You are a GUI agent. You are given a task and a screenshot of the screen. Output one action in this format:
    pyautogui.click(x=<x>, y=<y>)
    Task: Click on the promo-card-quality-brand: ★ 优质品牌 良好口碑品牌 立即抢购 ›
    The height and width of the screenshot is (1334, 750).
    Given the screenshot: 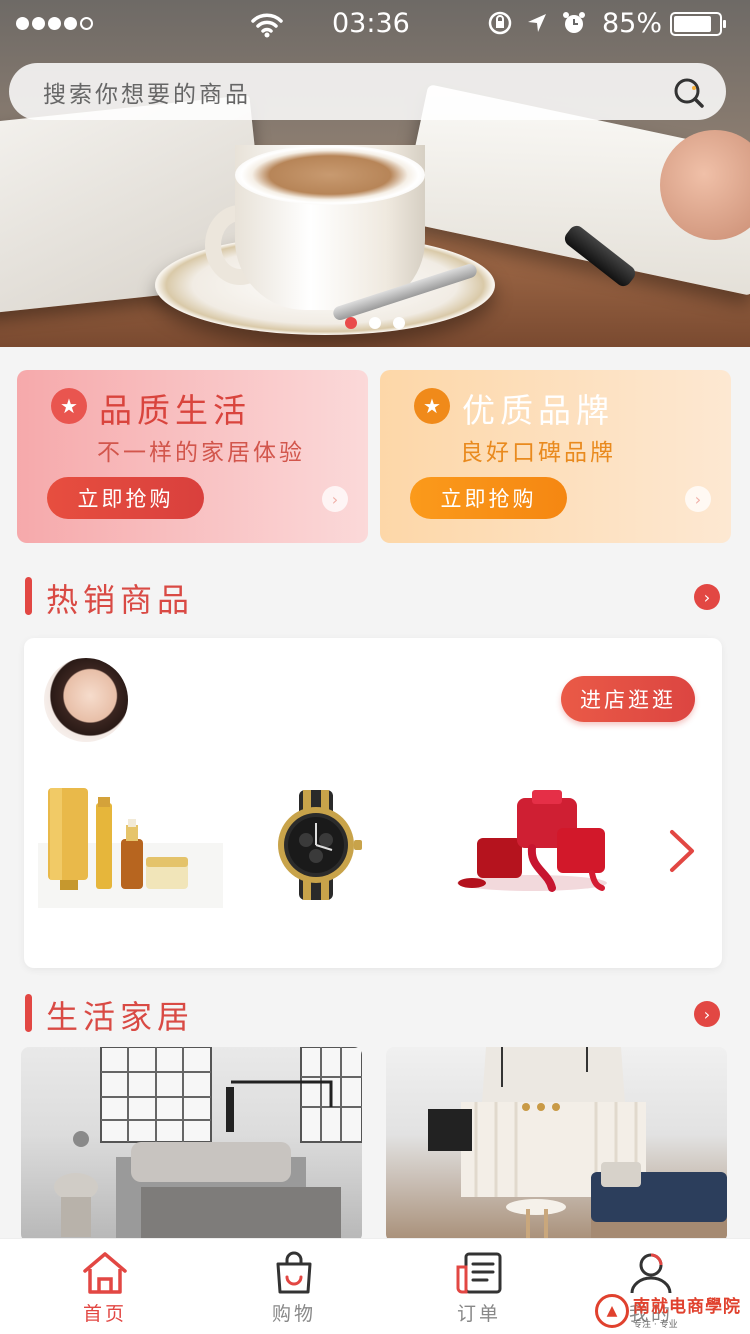 What is the action you would take?
    pyautogui.click(x=555, y=456)
    